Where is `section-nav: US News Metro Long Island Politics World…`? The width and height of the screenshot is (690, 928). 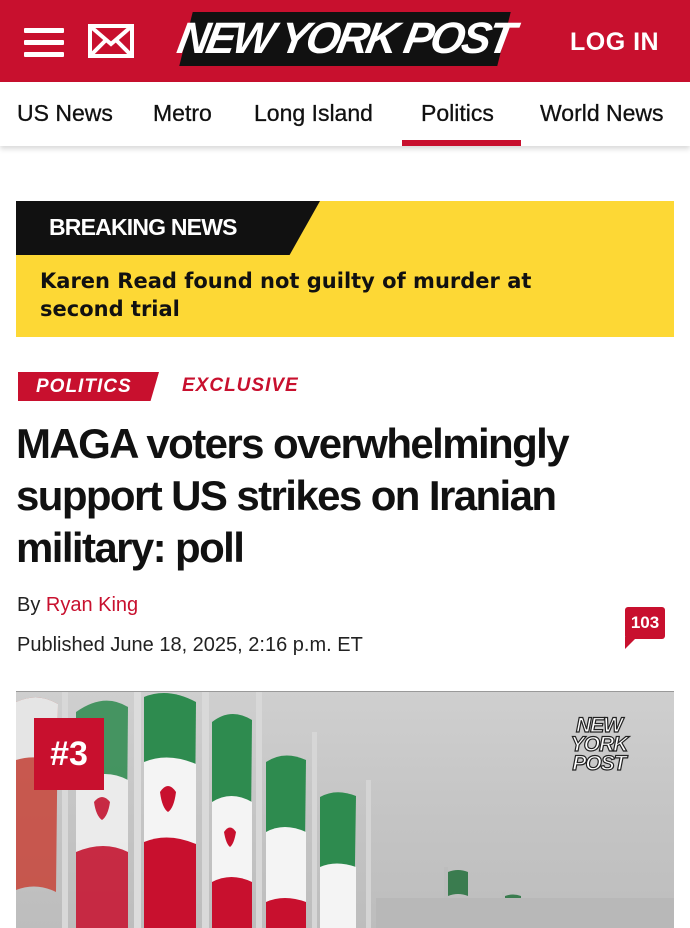 section-nav: US News Metro Long Island Politics World… is located at coordinates (345, 114).